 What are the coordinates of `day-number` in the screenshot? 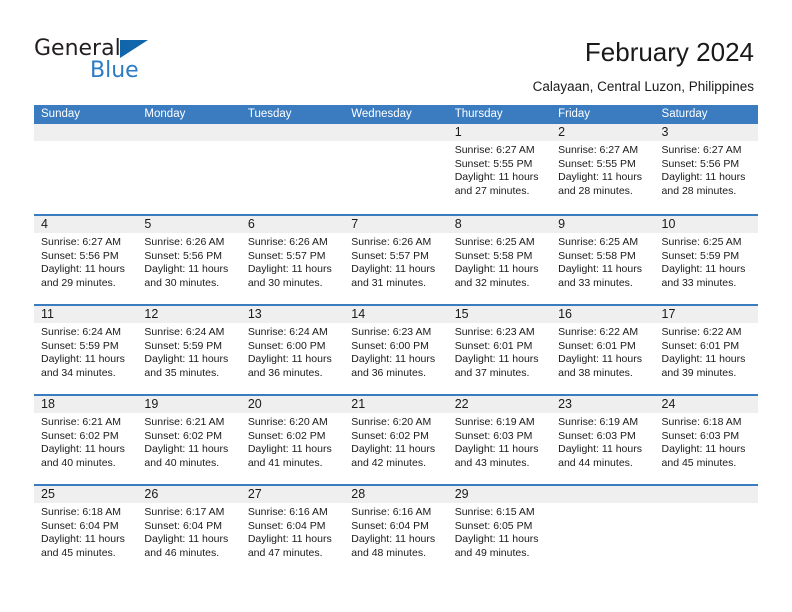 It's located at (292, 132).